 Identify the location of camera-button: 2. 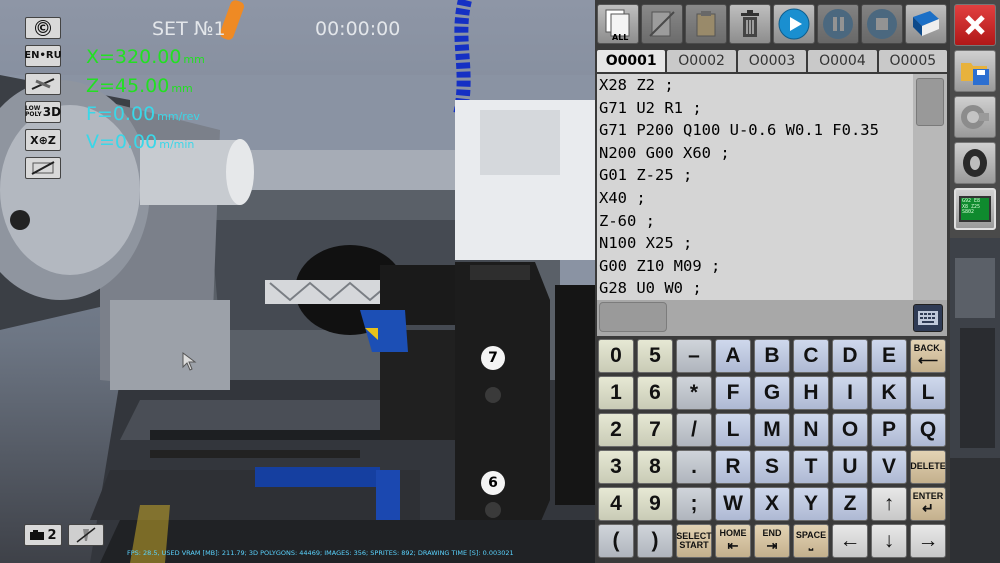
(43, 535).